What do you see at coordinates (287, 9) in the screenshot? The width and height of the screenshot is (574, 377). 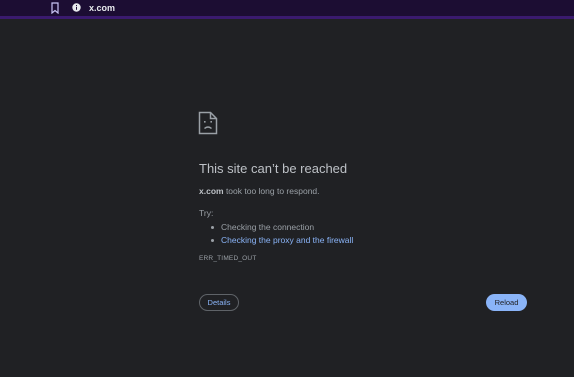 I see `browser-top-bar: x.com` at bounding box center [287, 9].